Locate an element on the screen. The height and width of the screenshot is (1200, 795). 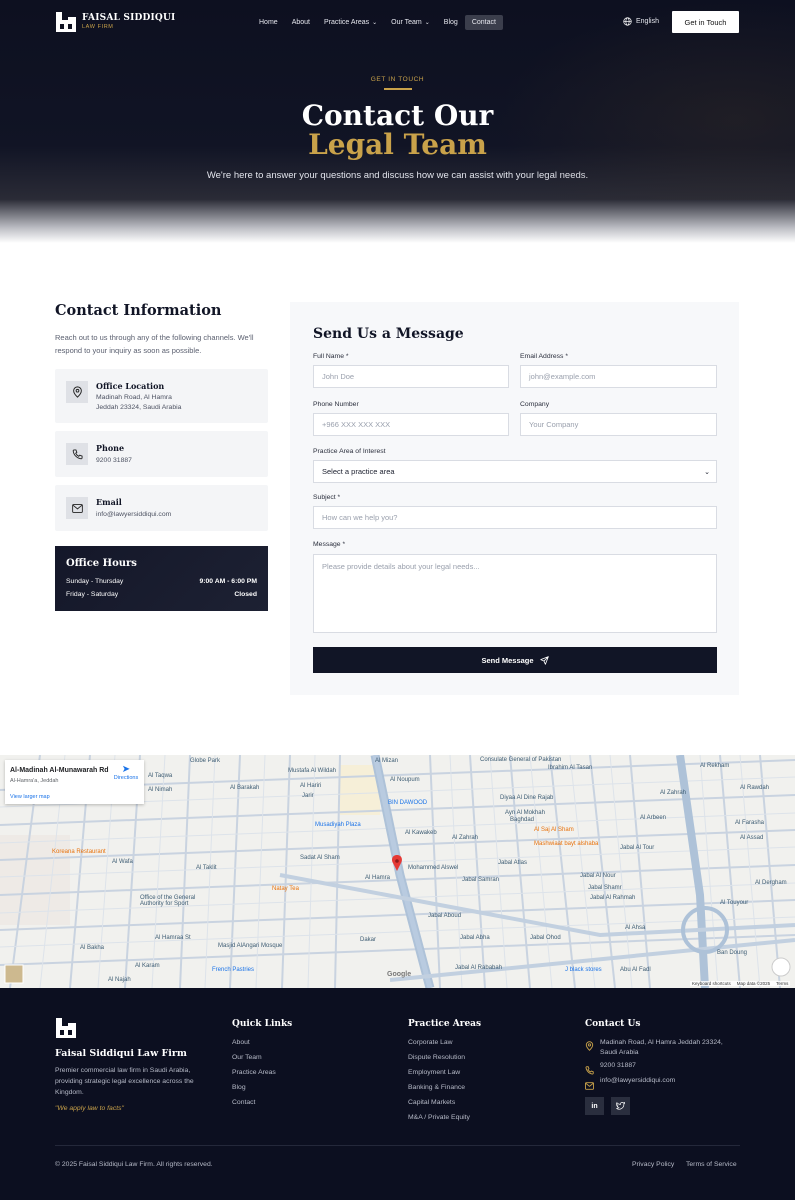
language-switcher: English is located at coordinates (641, 21).